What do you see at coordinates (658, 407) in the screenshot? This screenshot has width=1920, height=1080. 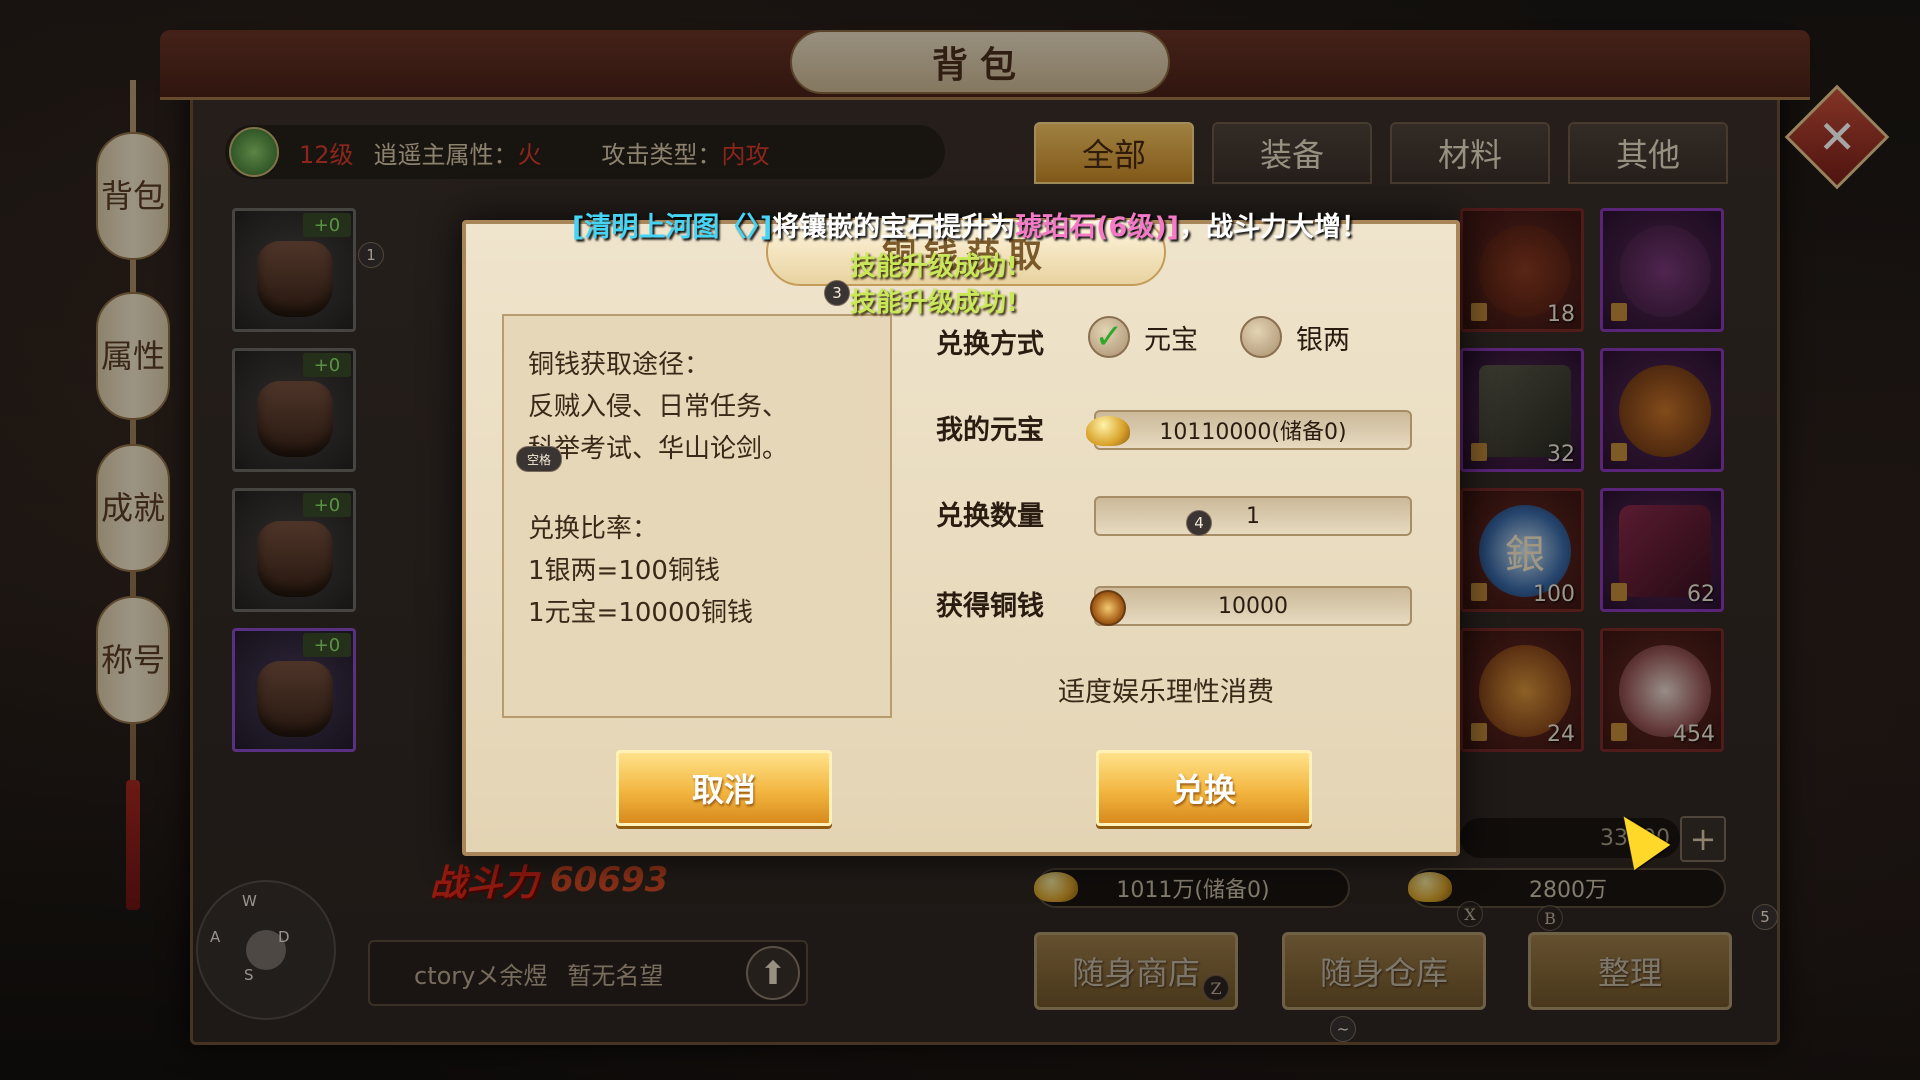 I see `info-line: 反贼入侵、日常任务、` at bounding box center [658, 407].